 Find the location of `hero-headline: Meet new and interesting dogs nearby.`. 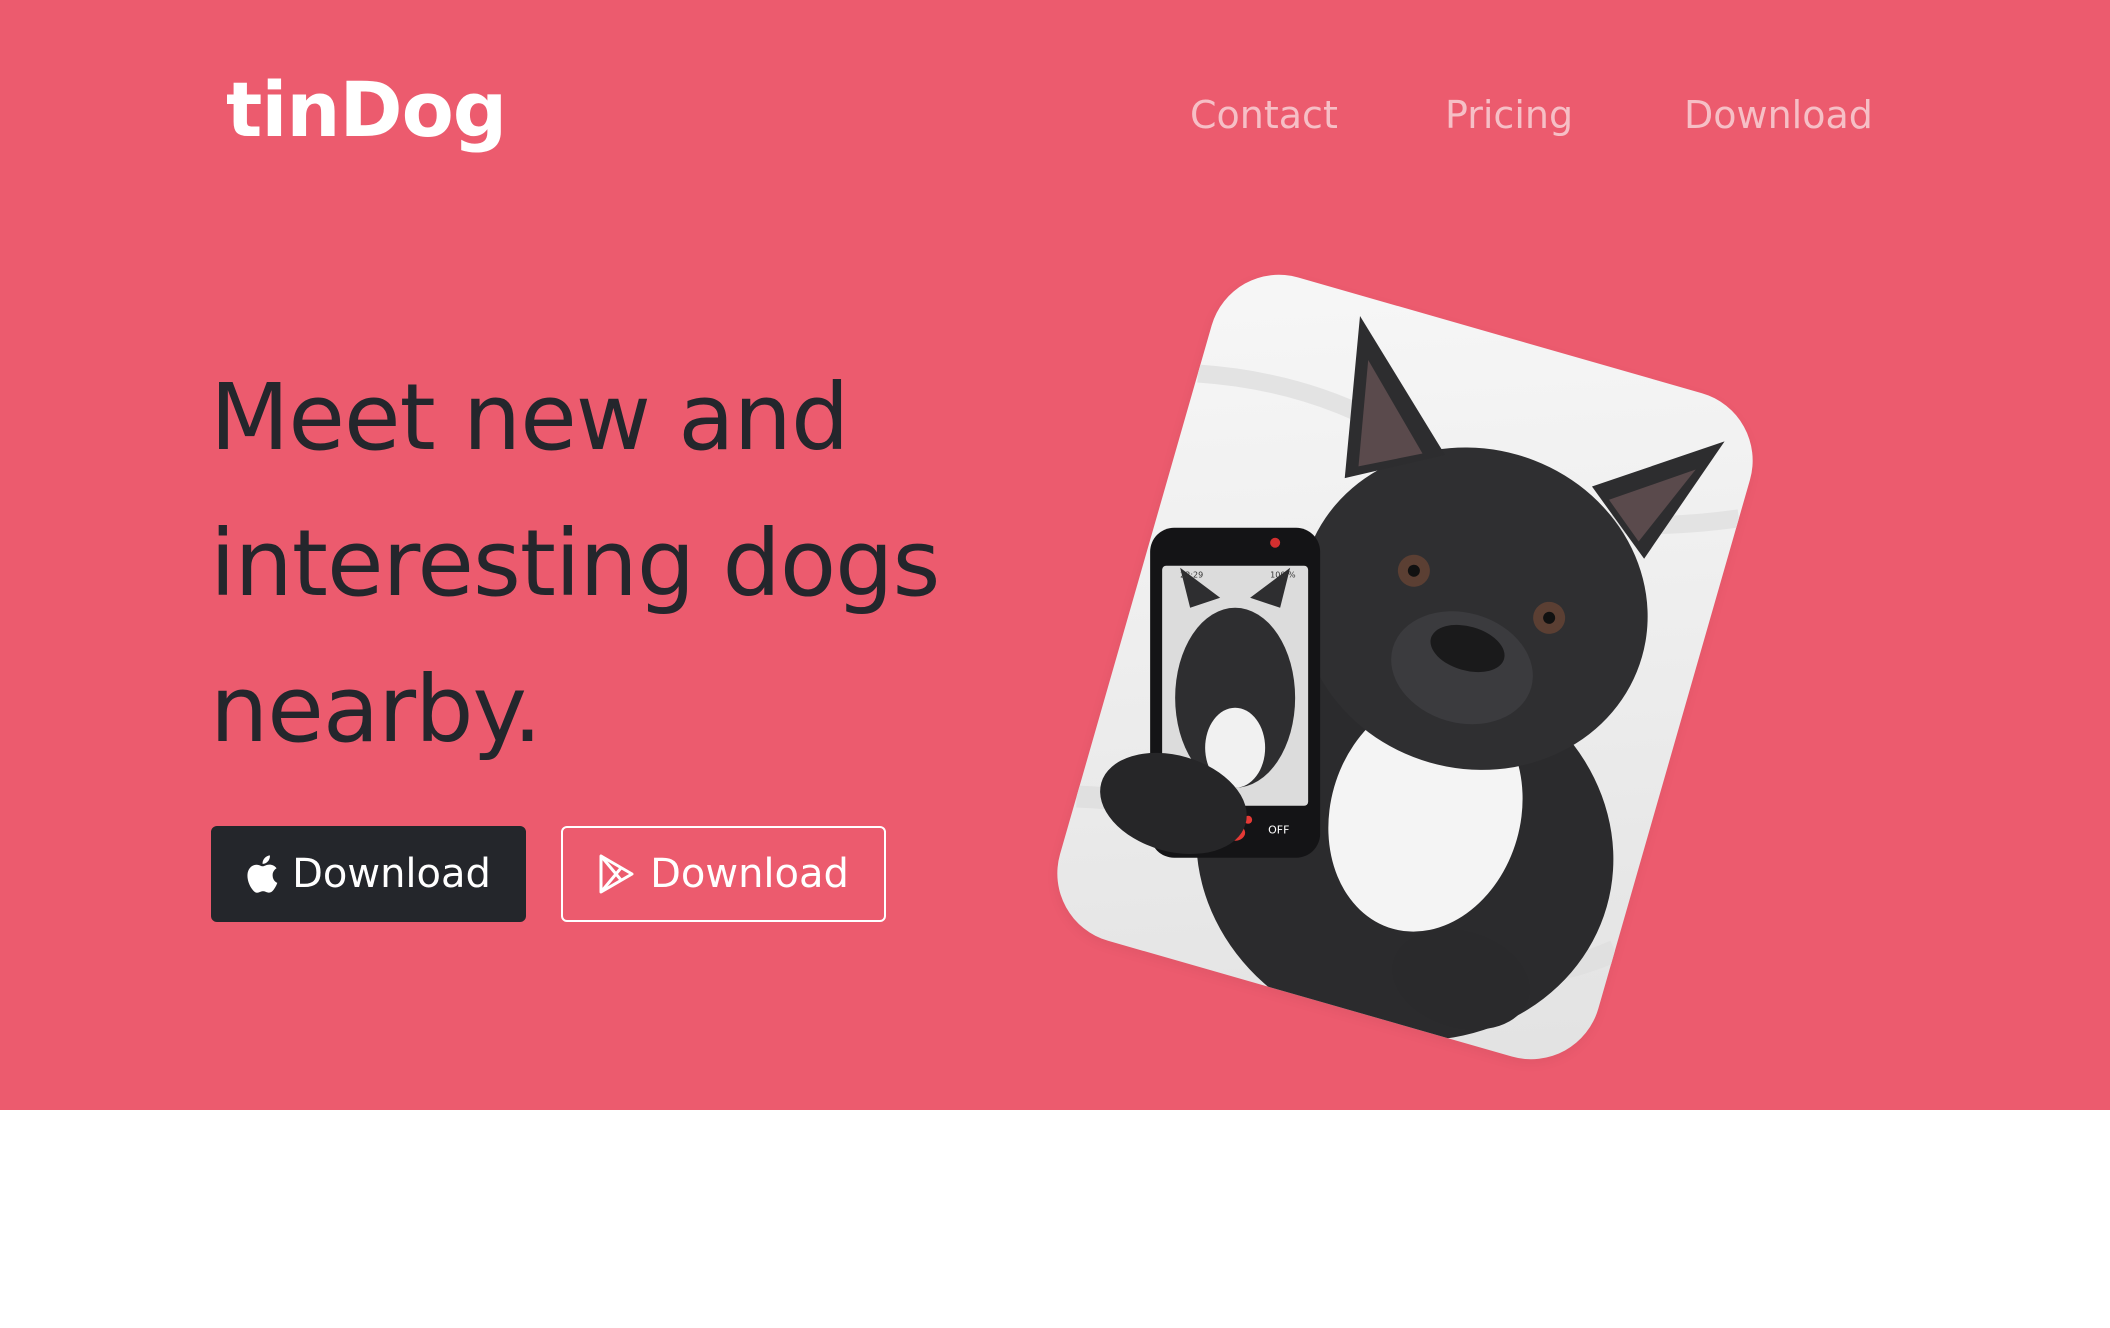

hero-headline: Meet new and interesting dogs nearby. is located at coordinates (660, 564).